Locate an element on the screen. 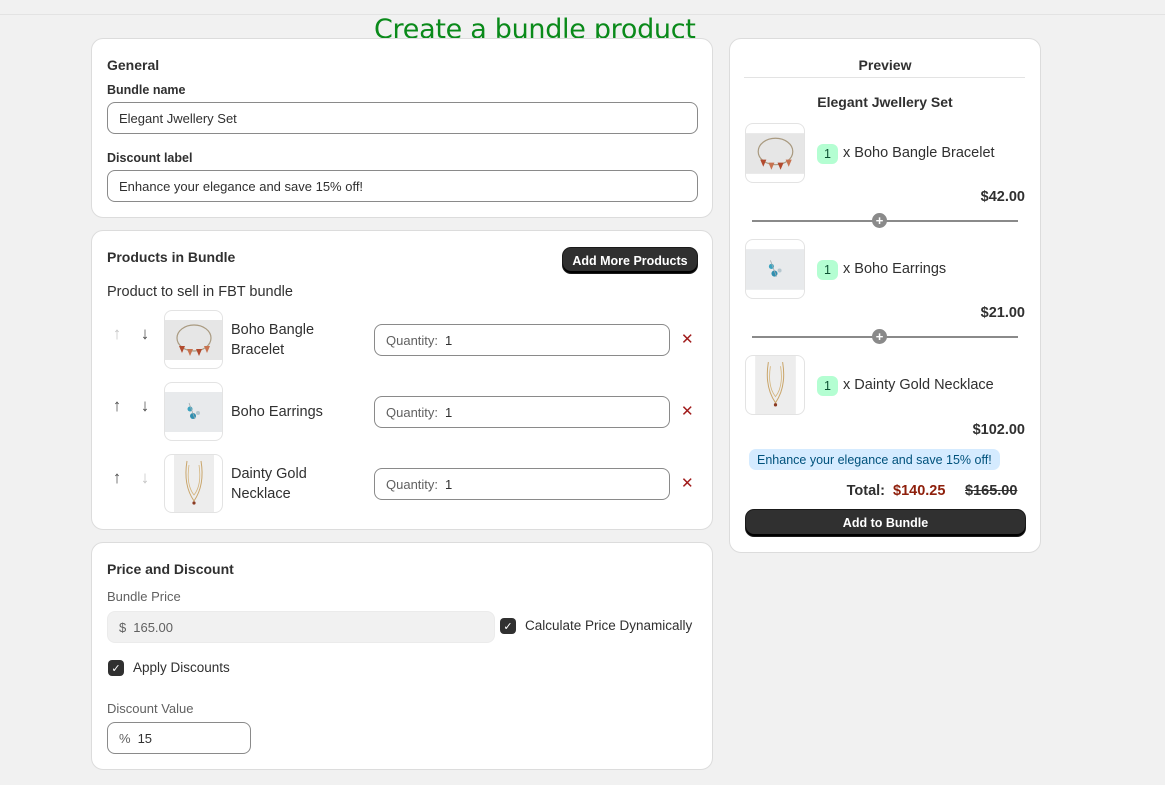 The width and height of the screenshot is (1165, 785). price-discount-title: Price and Discount is located at coordinates (170, 569).